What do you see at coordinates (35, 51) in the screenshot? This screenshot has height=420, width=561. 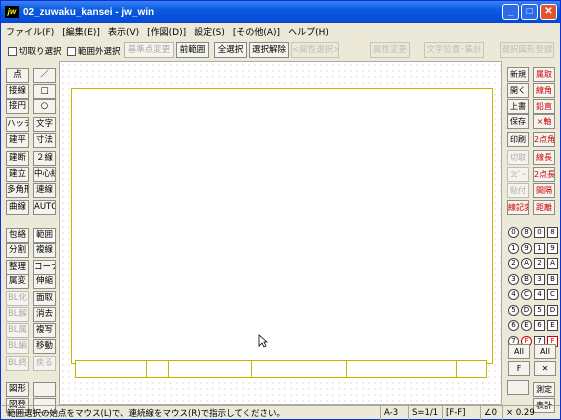 I see `cut-select-checkbox: 切取り選択` at bounding box center [35, 51].